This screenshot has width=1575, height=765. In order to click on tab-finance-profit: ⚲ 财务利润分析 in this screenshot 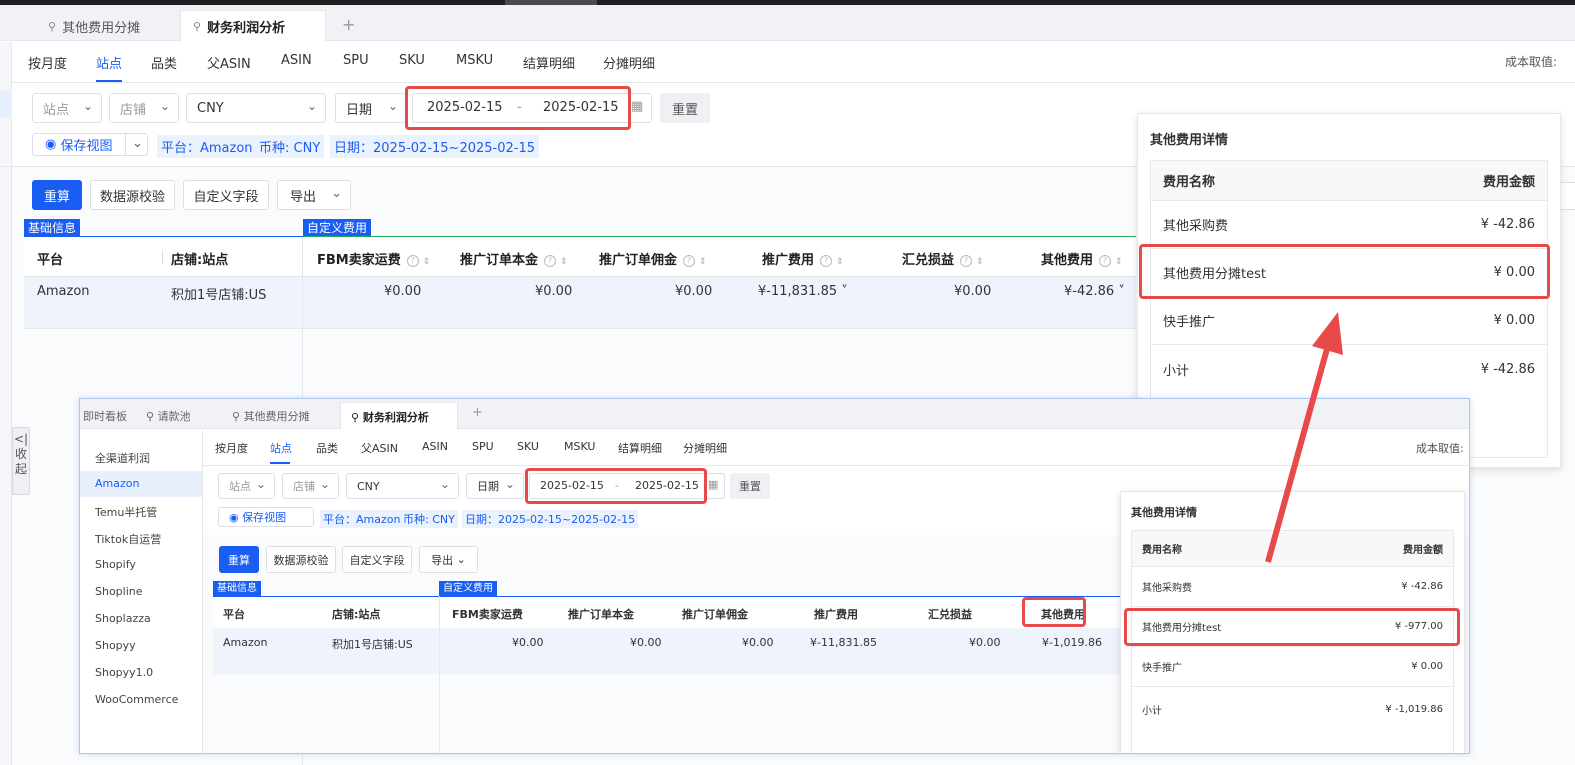, I will do `click(253, 26)`.